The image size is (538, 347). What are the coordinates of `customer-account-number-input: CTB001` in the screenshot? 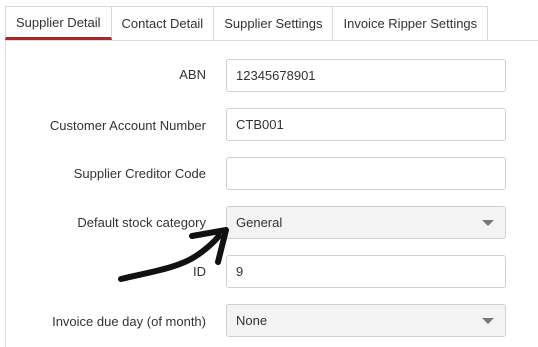 It's located at (366, 124).